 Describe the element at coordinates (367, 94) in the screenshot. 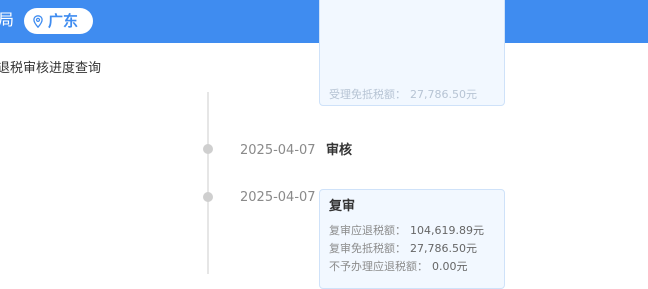

I see `line-label: 受理免抵税额：` at that location.